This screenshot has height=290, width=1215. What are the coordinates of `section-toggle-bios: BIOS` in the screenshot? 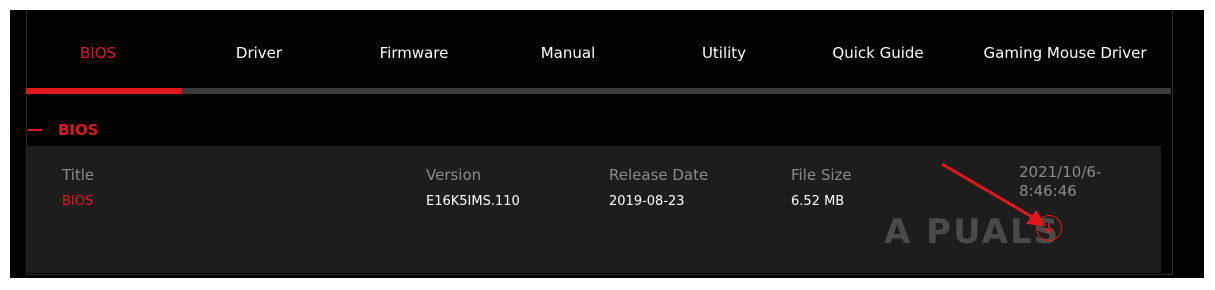 It's located at (63, 130).